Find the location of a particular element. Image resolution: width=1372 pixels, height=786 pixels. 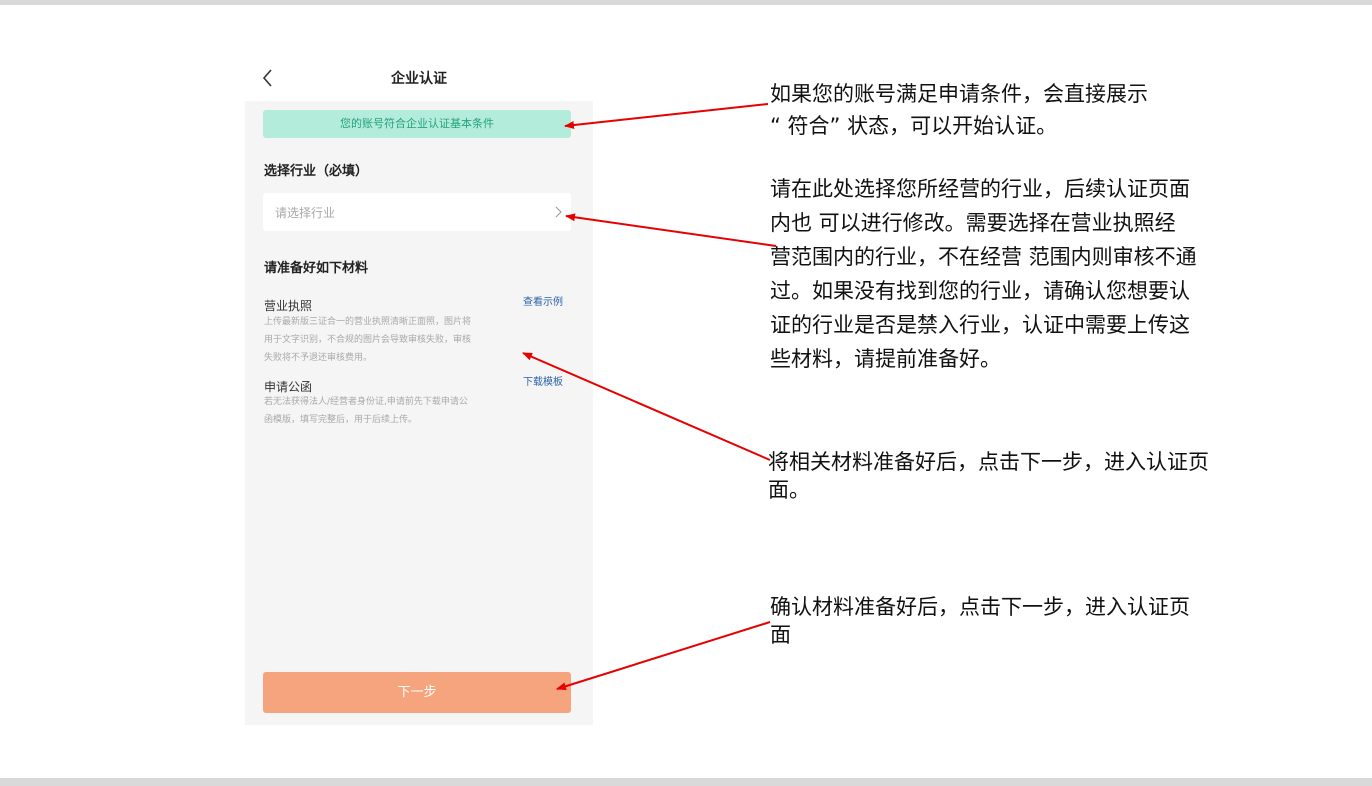

description-line: 用于文字识别，不合规的图片会导致审核失败，审核 is located at coordinates (368, 340).